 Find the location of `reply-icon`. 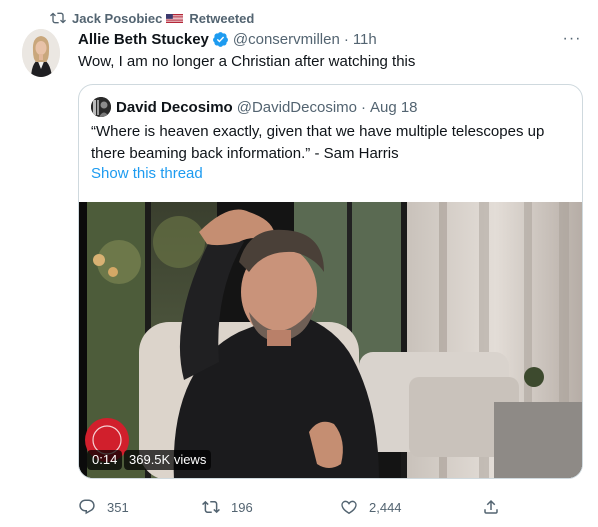

reply-icon is located at coordinates (87, 507).